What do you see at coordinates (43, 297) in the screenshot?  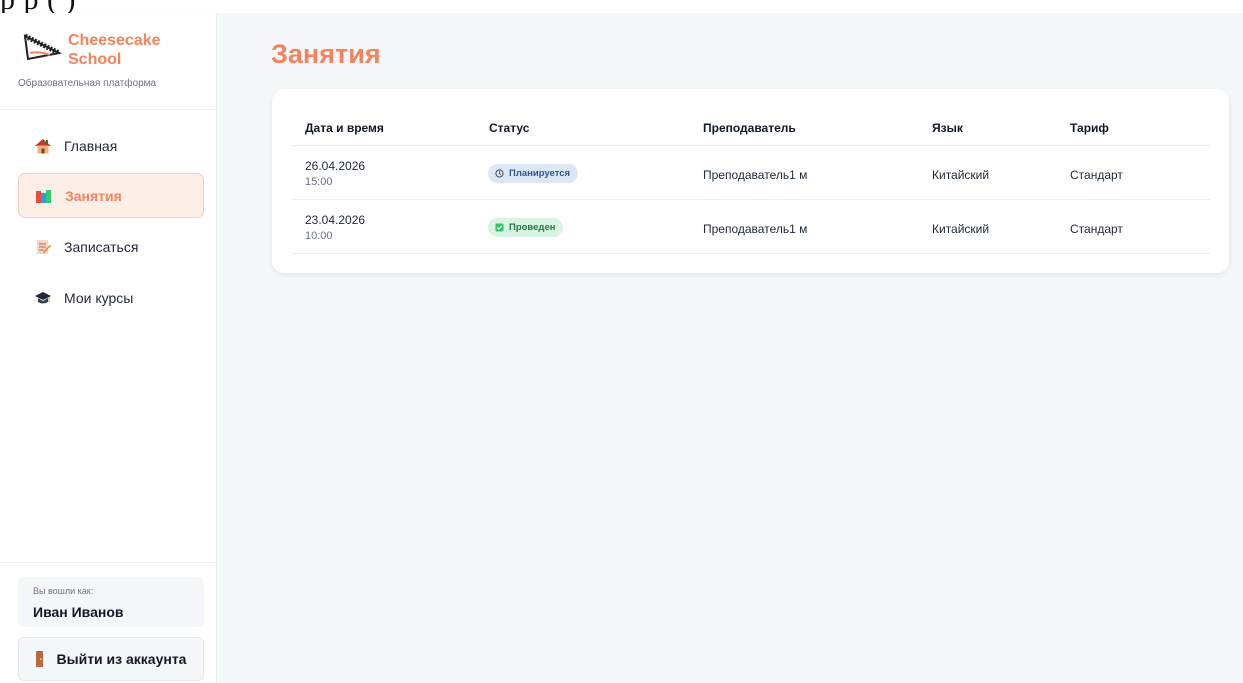 I see `graduation-cap-icon` at bounding box center [43, 297].